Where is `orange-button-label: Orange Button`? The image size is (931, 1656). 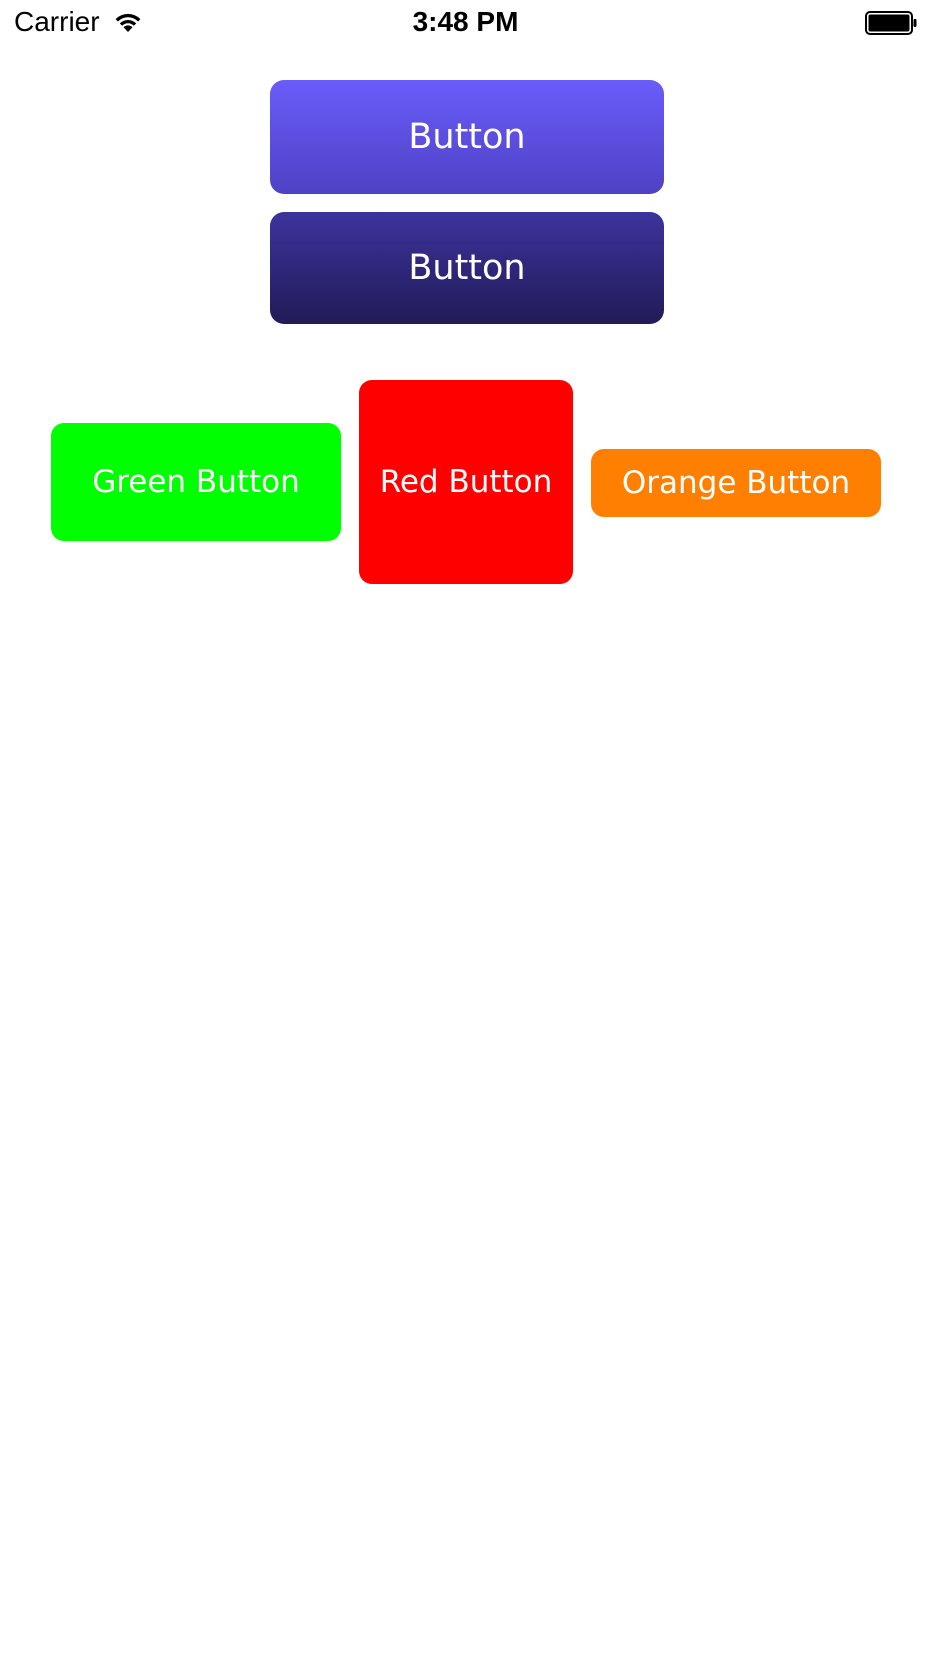 orange-button-label: Orange Button is located at coordinates (736, 483).